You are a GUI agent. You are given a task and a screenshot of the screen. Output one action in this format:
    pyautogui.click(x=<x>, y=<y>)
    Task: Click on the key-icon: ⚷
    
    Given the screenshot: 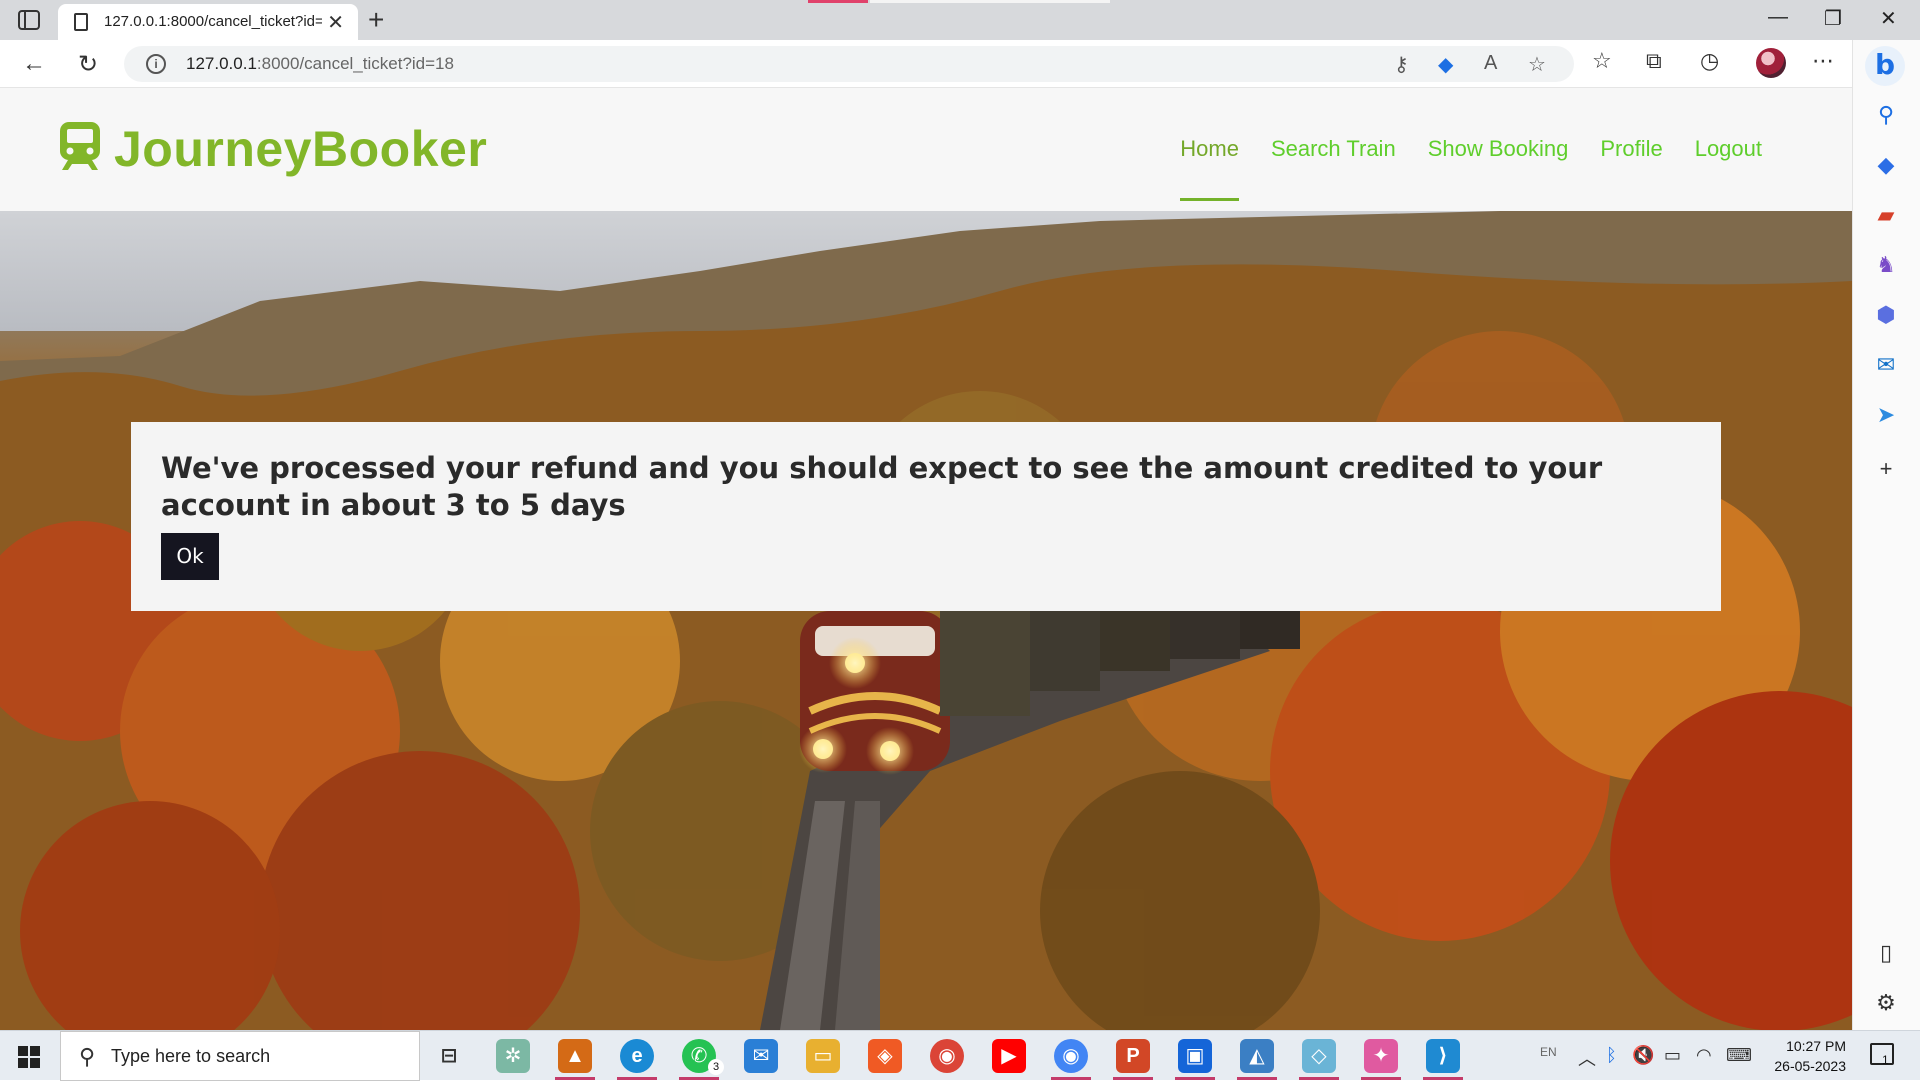 What is the action you would take?
    pyautogui.click(x=1401, y=64)
    